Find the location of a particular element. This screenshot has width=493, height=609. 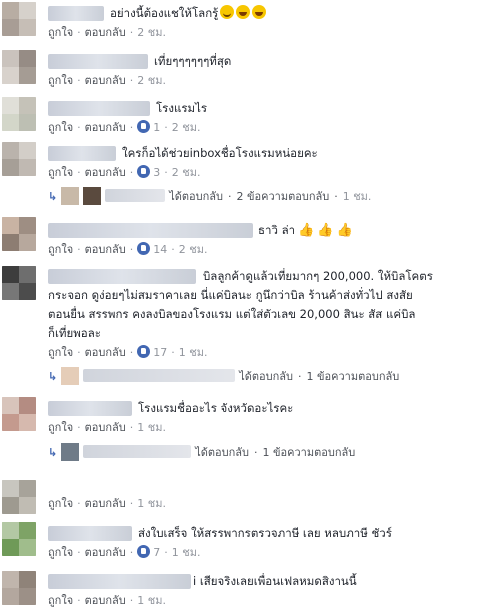

comment-text: โรงแรมชื่ออะไร จังหวัดอะไรคะ is located at coordinates (216, 408).